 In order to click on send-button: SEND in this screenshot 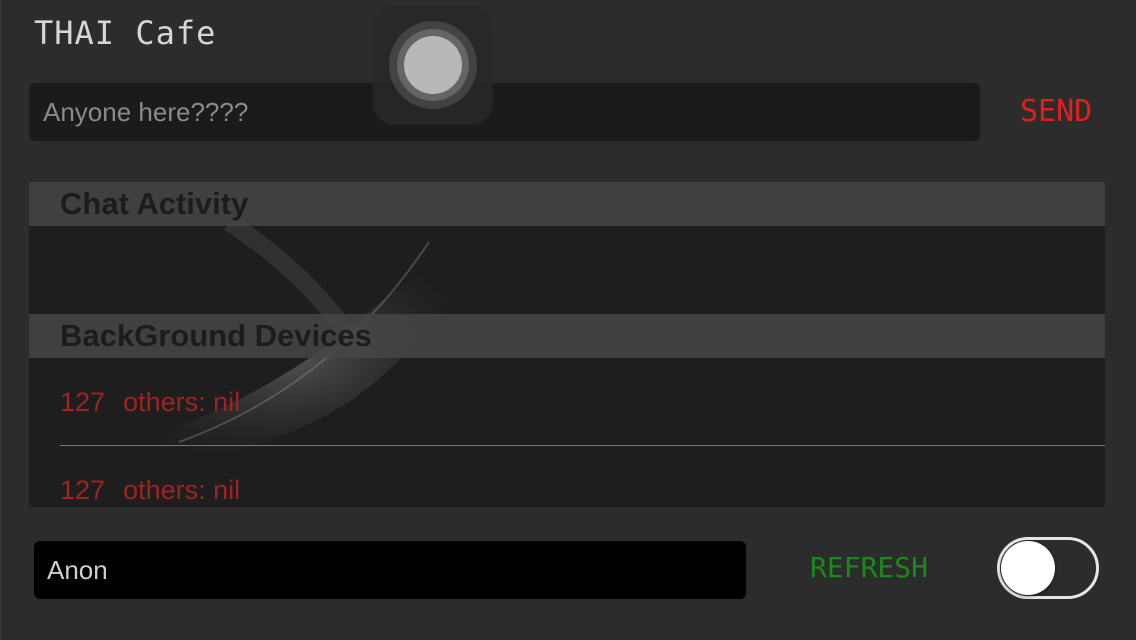, I will do `click(1056, 111)`.